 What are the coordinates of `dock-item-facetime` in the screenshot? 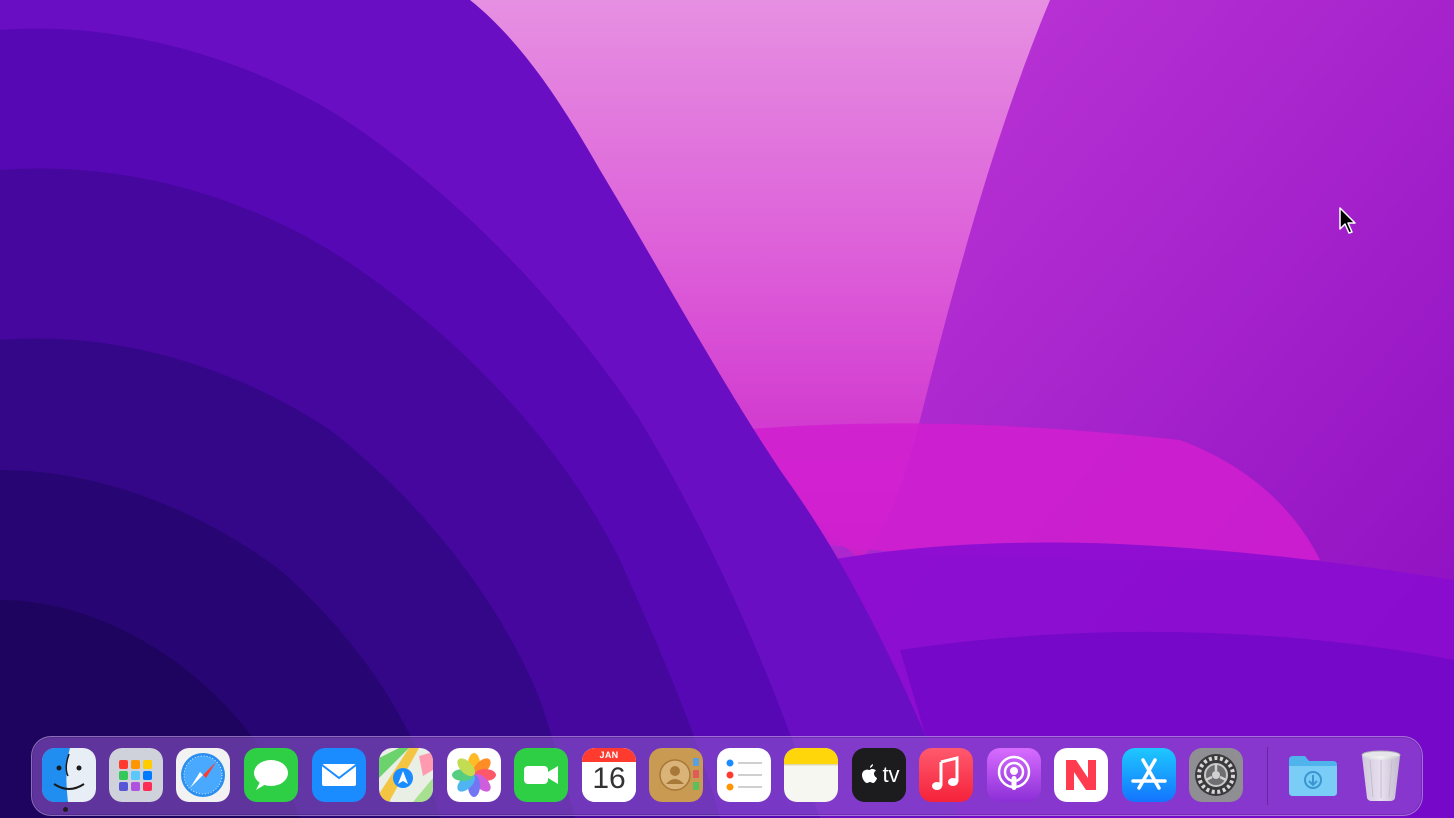 It's located at (541, 775).